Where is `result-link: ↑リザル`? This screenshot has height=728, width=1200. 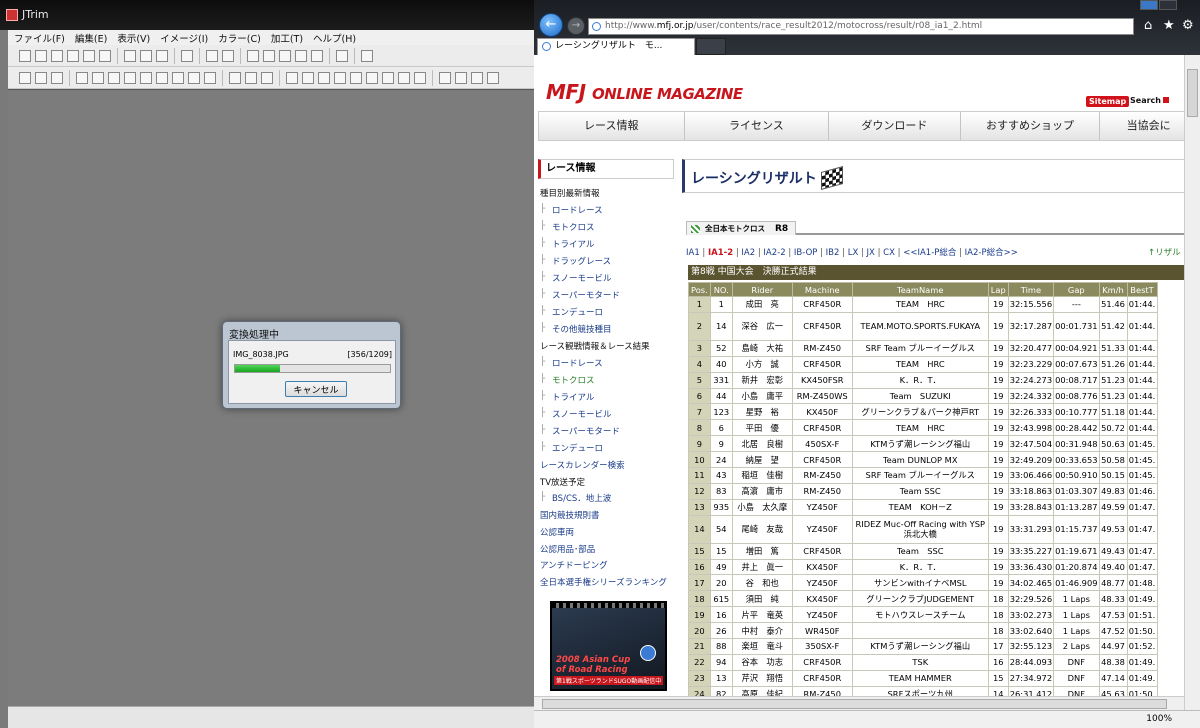 result-link: ↑リザル is located at coordinates (1164, 252).